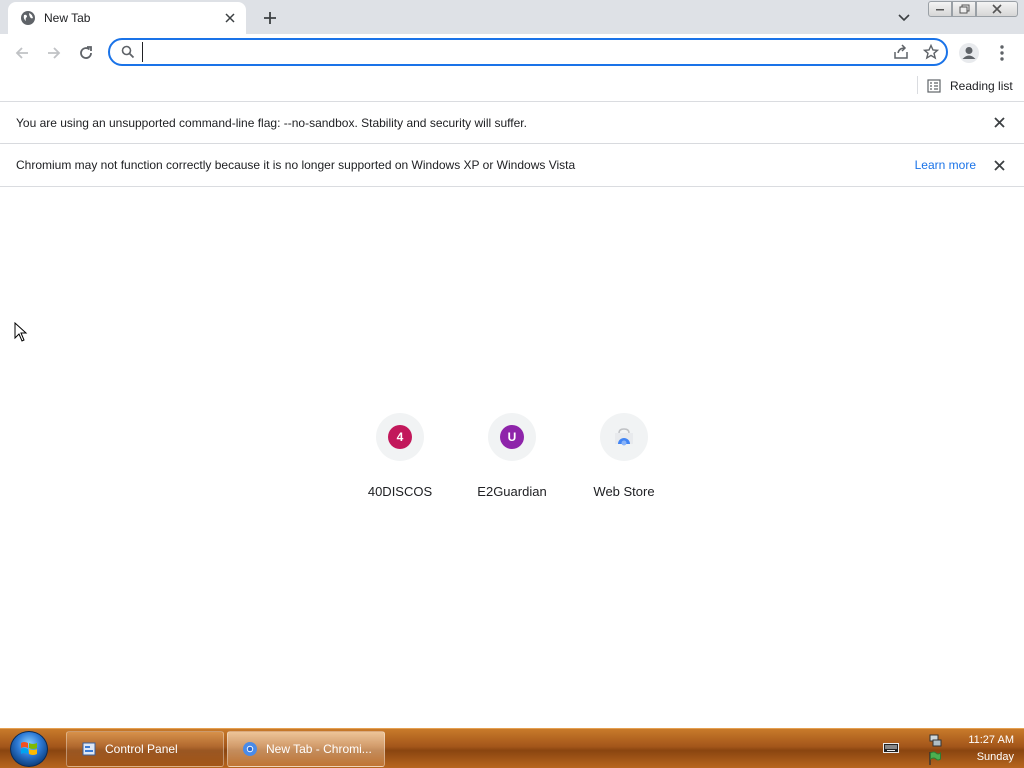  I want to click on reload-icon, so click(86, 53).